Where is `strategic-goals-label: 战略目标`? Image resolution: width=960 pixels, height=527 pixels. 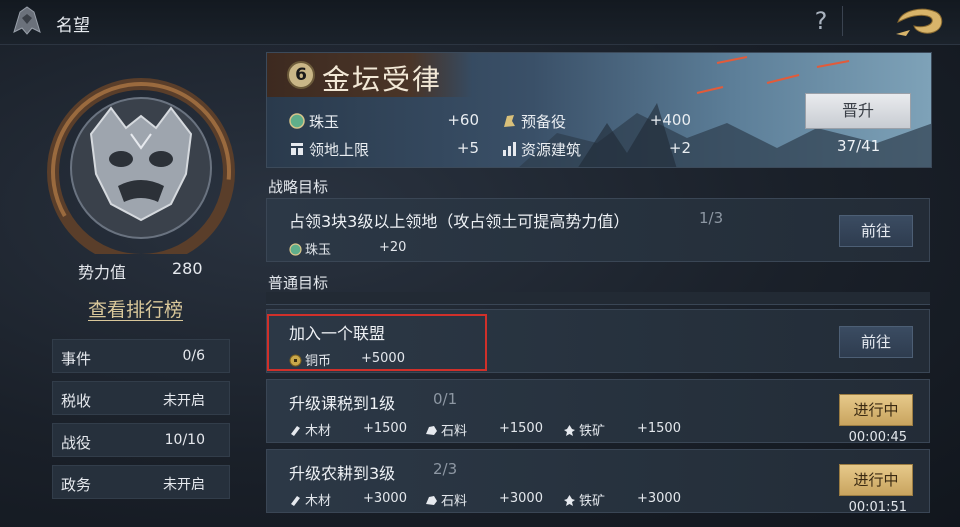 strategic-goals-label: 战略目标 is located at coordinates (298, 187).